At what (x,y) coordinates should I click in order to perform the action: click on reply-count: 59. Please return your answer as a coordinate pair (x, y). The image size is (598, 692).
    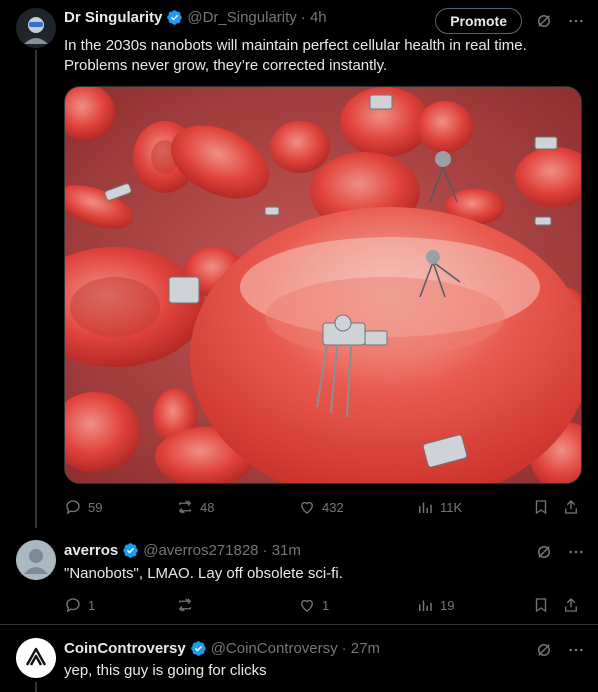
    Looking at the image, I should click on (95, 507).